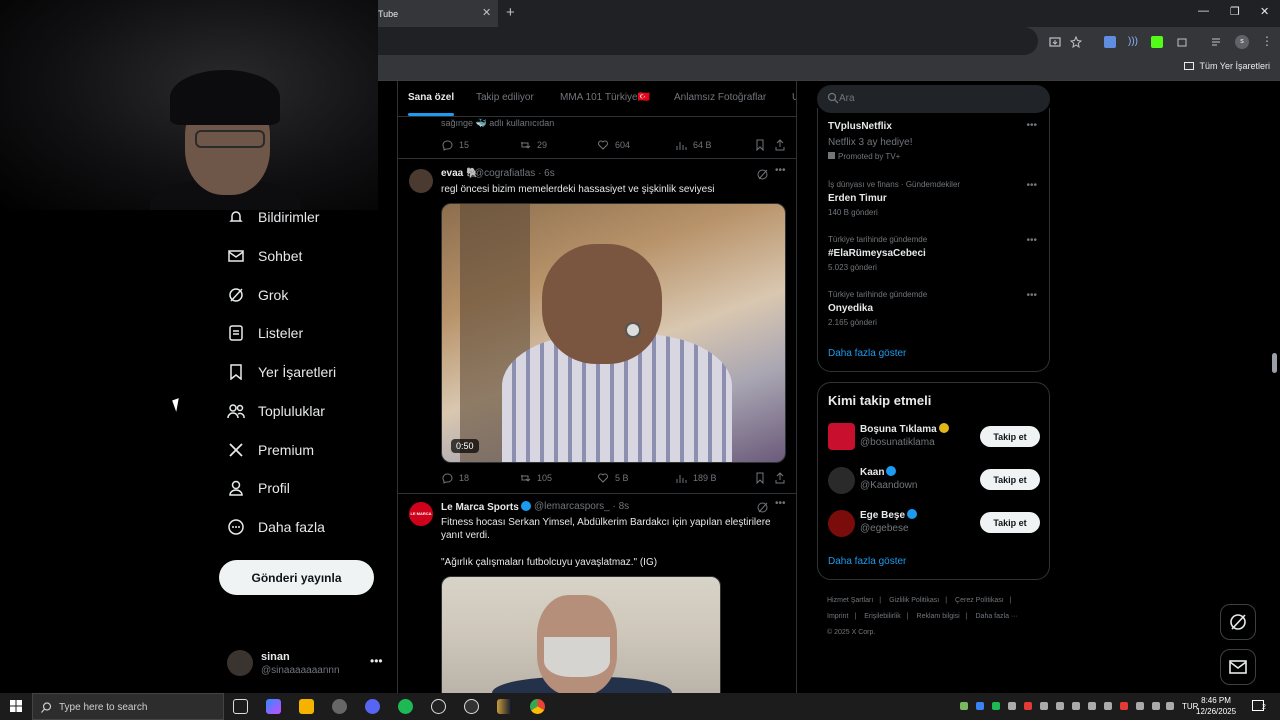 This screenshot has width=1280, height=720. Describe the element at coordinates (471, 706) in the screenshot. I see `app-icon` at that location.